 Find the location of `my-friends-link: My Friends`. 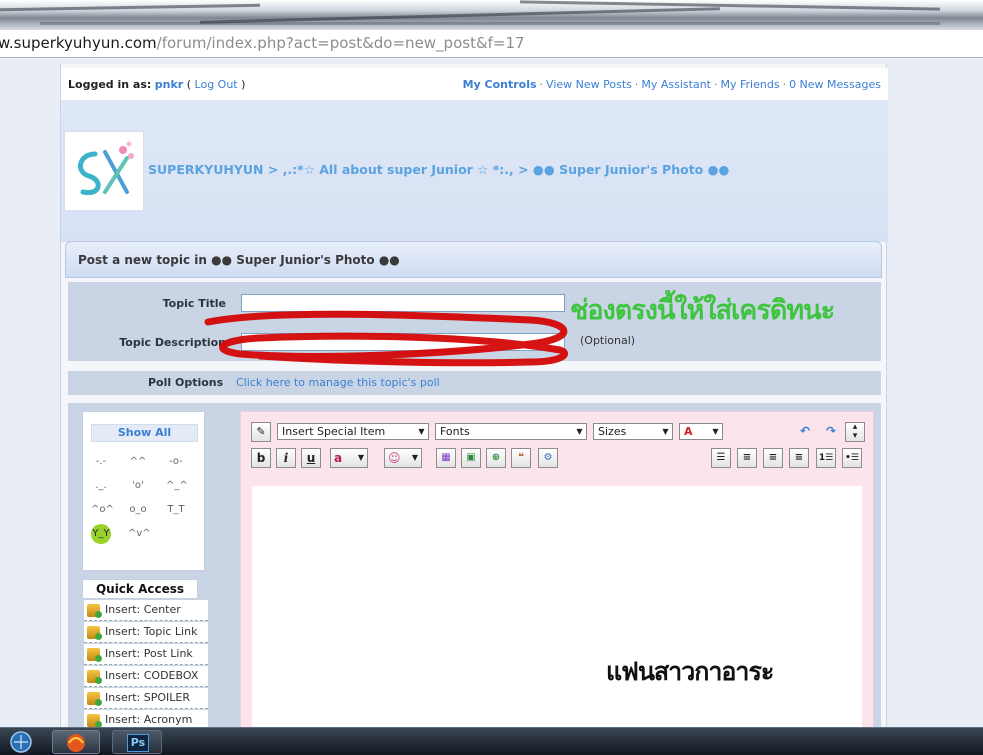

my-friends-link: My Friends is located at coordinates (750, 84).